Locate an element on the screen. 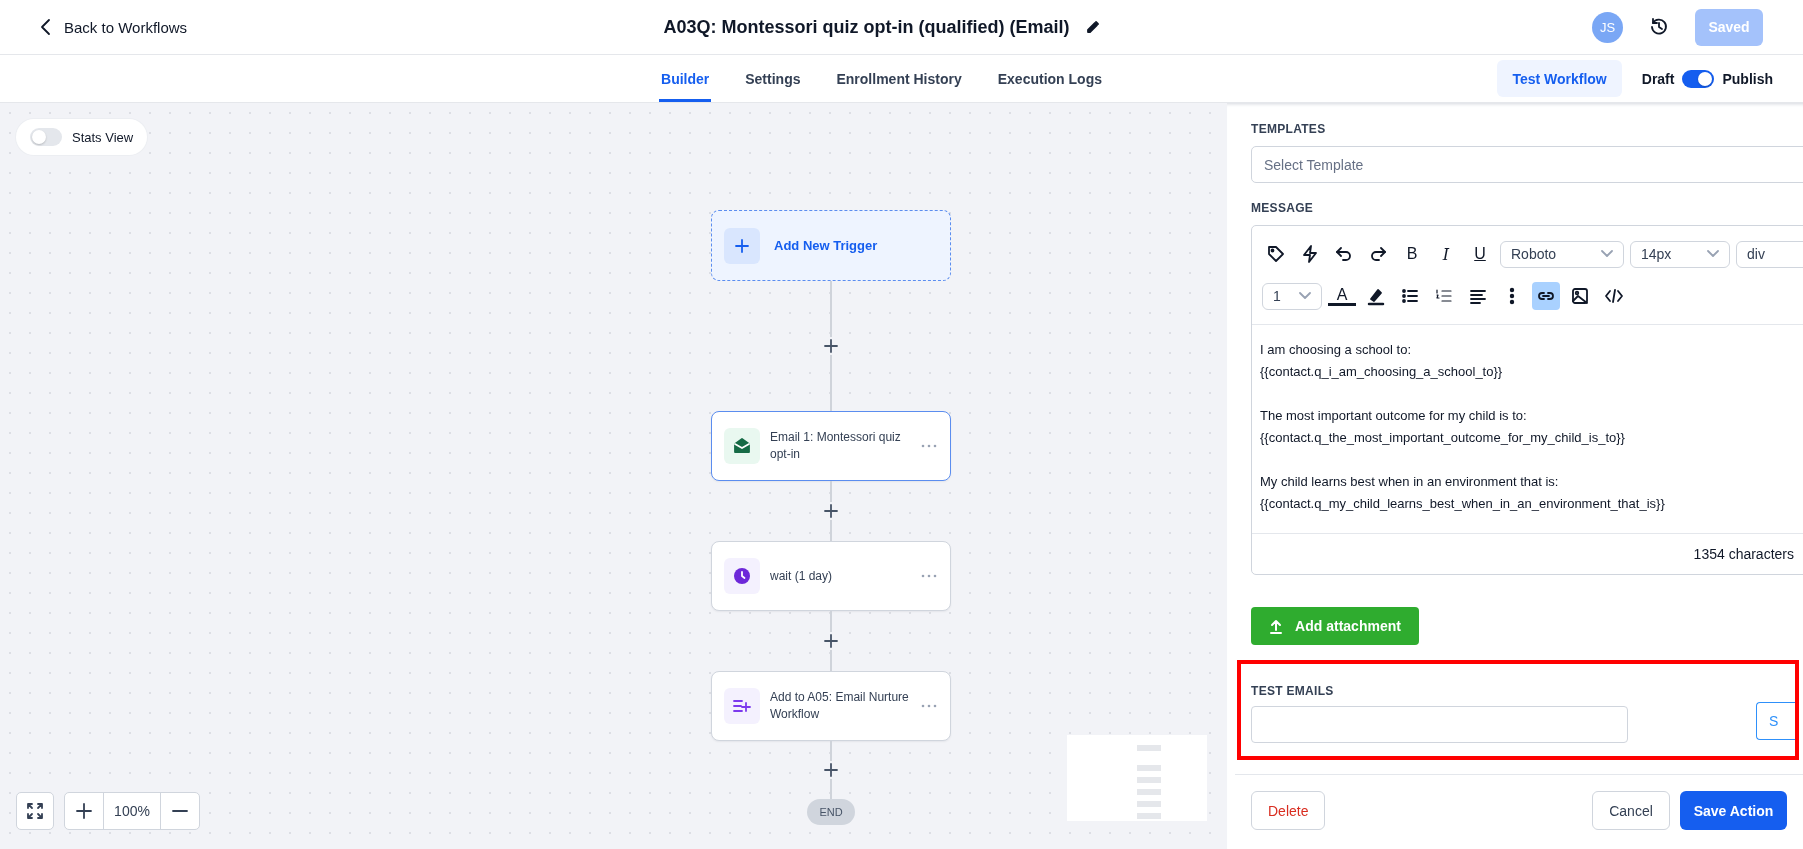  undo-icon is located at coordinates (1344, 254).